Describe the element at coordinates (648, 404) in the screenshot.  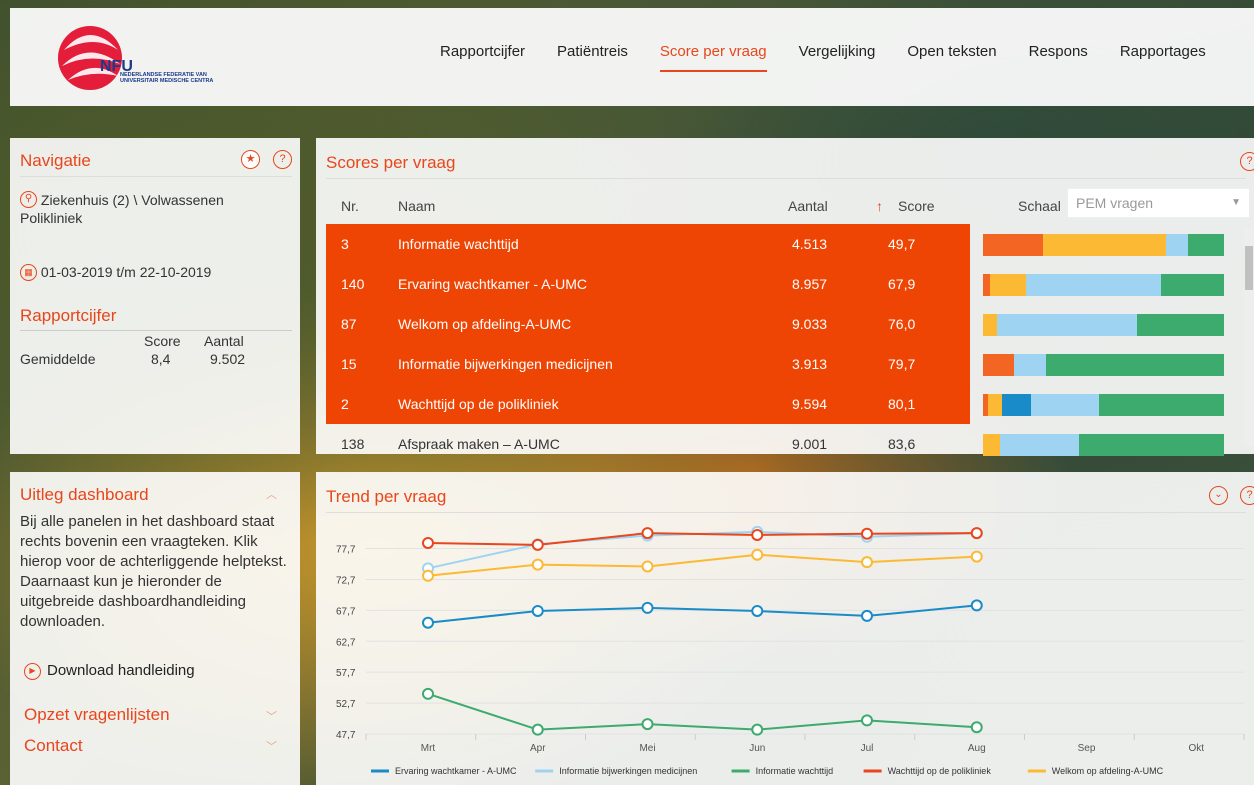
I see `table-row: 2 Wachttijd op de polikliniek 9.594 80,1` at that location.